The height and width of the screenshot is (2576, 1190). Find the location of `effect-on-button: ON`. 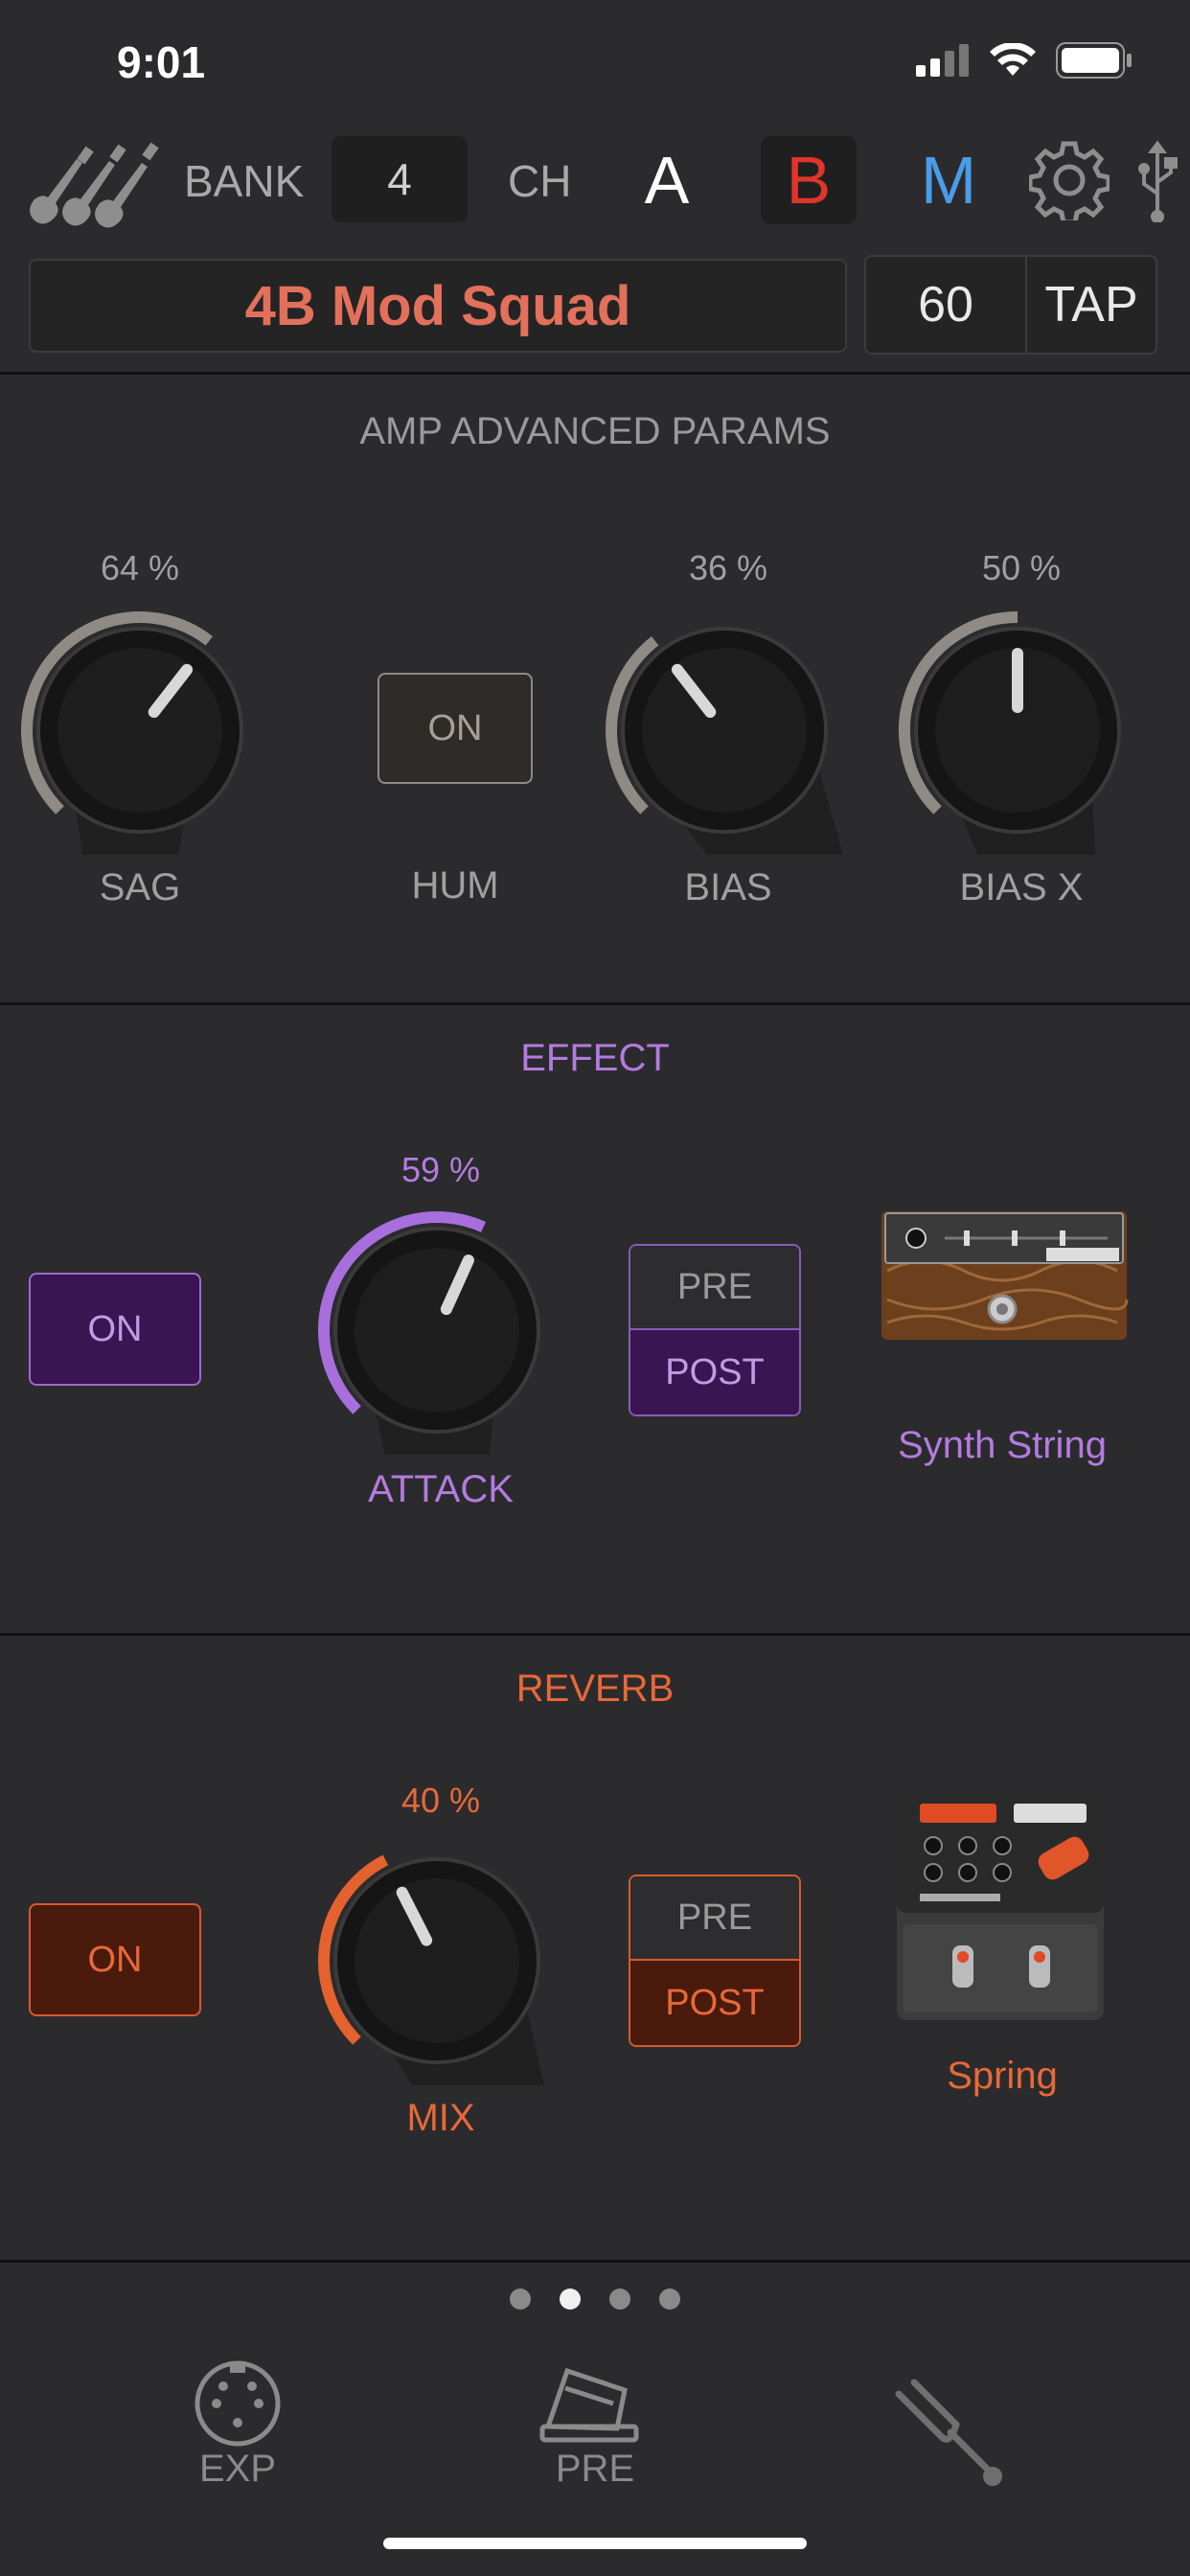

effect-on-button: ON is located at coordinates (115, 1329).